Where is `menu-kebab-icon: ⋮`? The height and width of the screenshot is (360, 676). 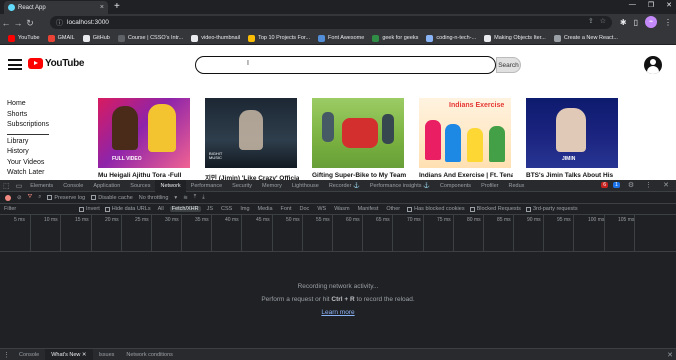
menu-kebab-icon: ⋮ is located at coordinates (668, 22).